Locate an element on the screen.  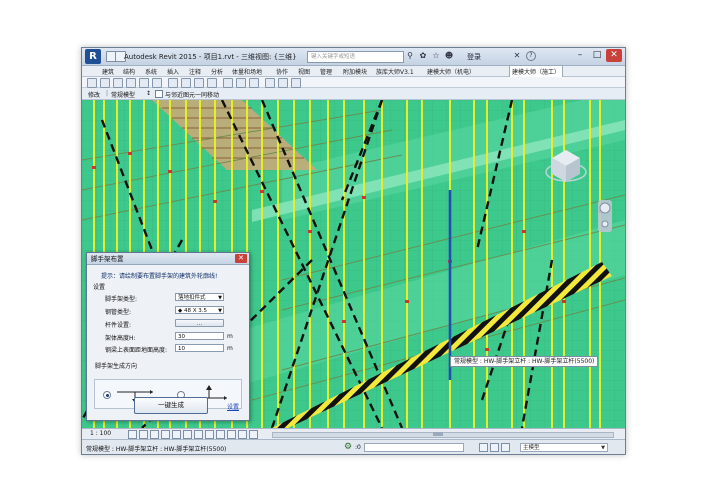
measure-icon is located at coordinates (173, 83).